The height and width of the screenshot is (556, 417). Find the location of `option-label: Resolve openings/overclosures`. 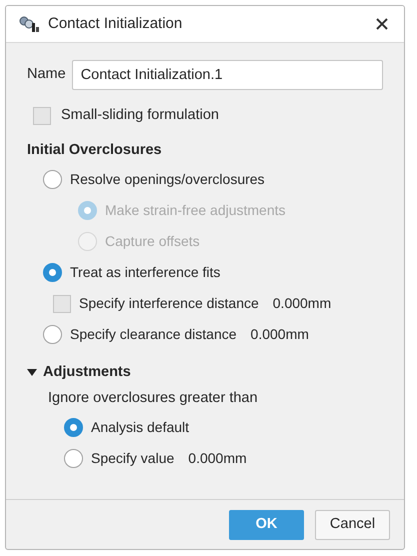

option-label: Resolve openings/overclosures is located at coordinates (167, 179).